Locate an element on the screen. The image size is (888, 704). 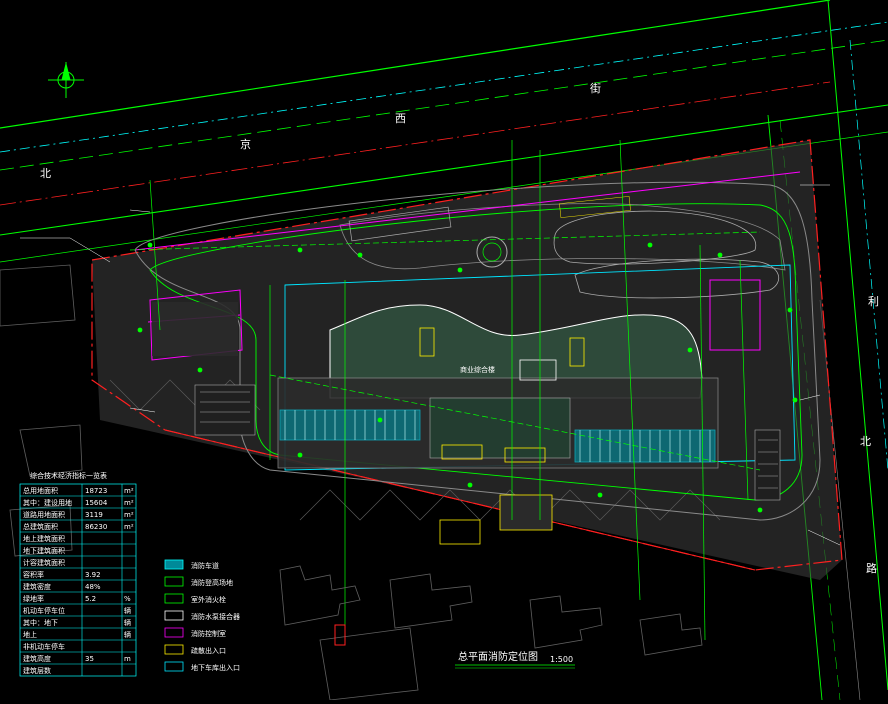
legend: 消防车道消防登高场地室外消火栓消防水泵接合器消防控制室疏散出入口地下车库出入口 is located at coordinates (202, 615).